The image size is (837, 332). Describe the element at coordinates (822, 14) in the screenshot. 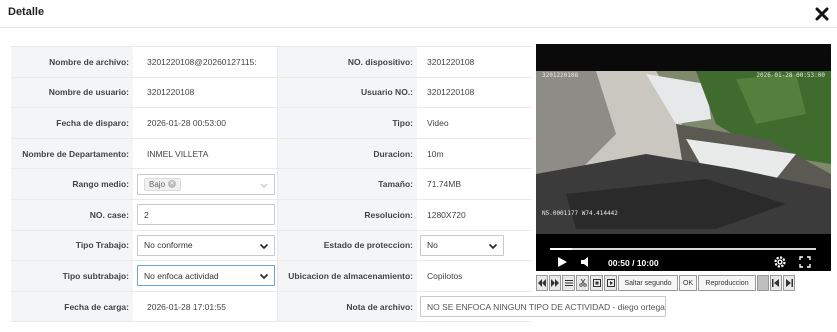

I see `close-icon` at that location.